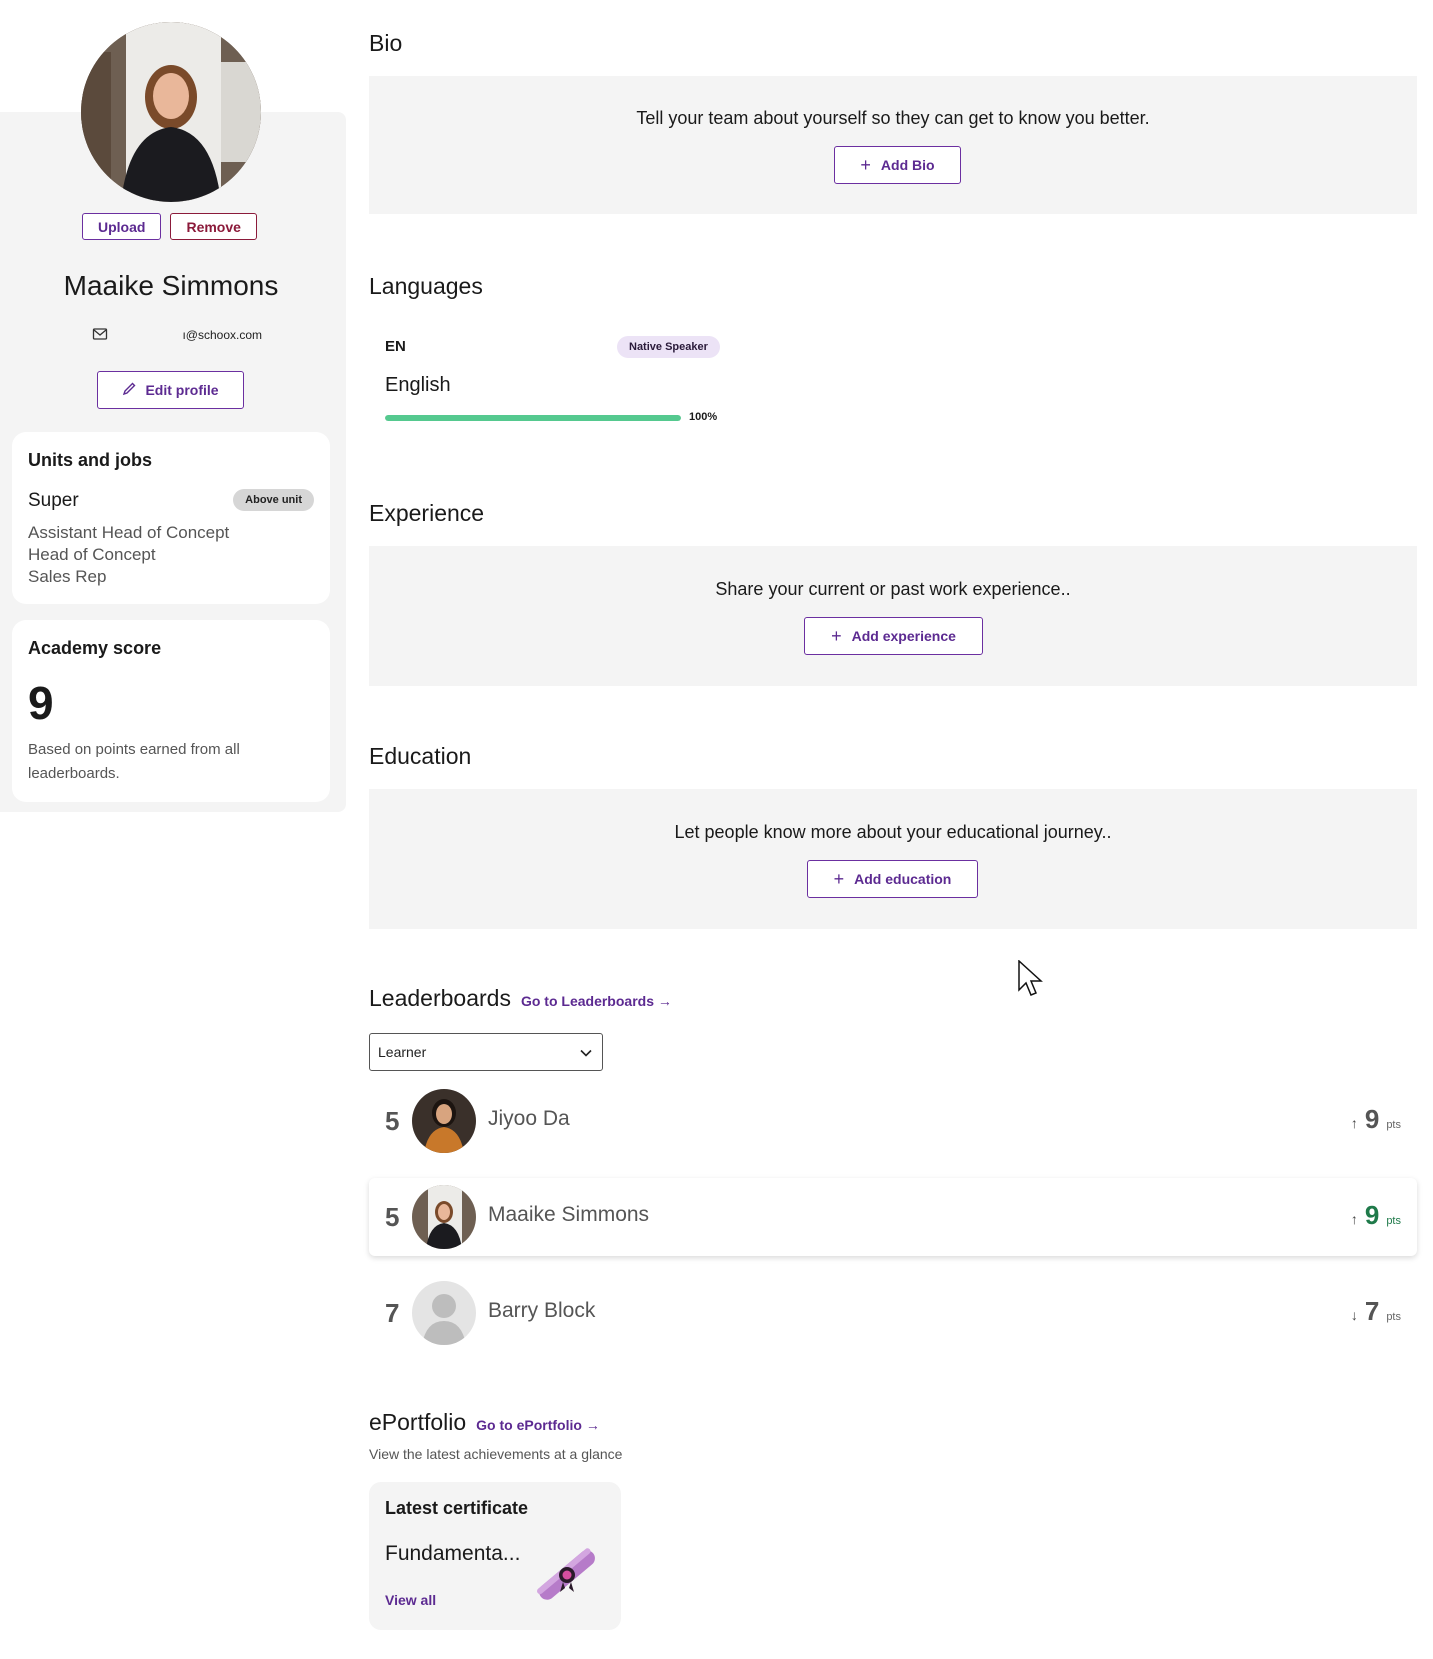 The width and height of the screenshot is (1433, 1659). I want to click on language-name: English, so click(418, 385).